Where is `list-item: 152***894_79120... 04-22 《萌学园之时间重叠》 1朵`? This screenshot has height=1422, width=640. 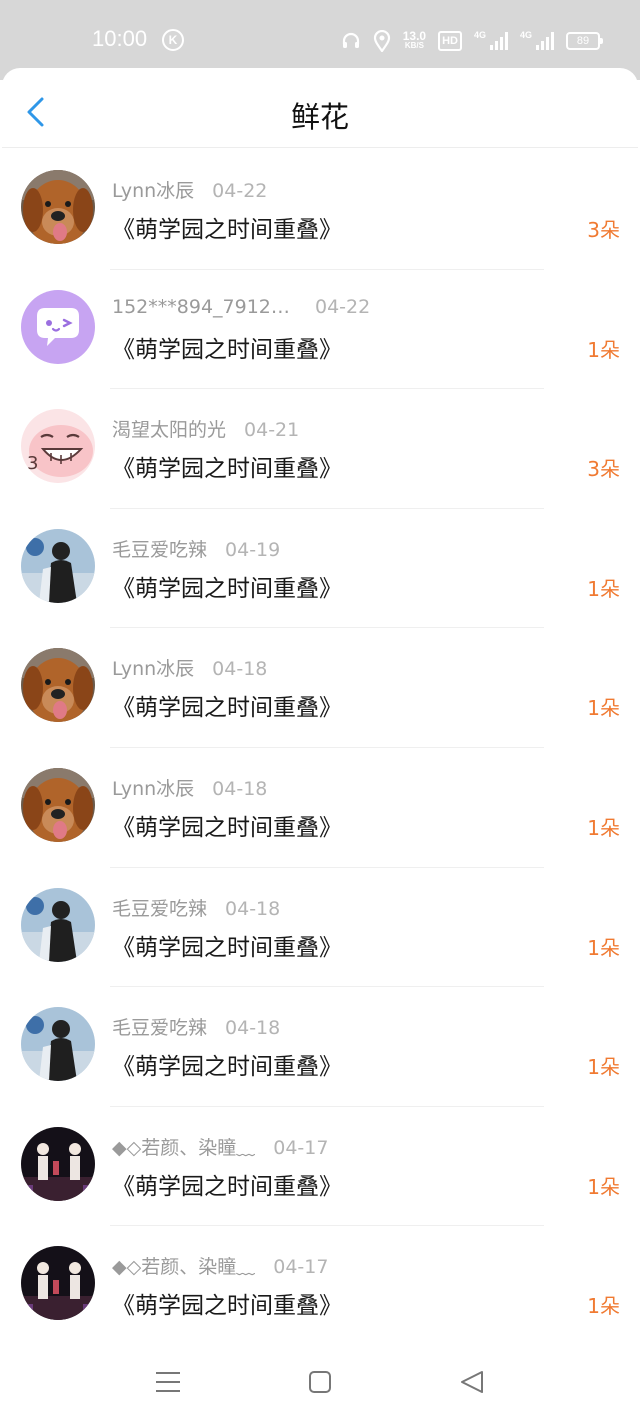
list-item: 152***894_79120... 04-22 《萌学园之时间重叠》 1朵 is located at coordinates (320, 330).